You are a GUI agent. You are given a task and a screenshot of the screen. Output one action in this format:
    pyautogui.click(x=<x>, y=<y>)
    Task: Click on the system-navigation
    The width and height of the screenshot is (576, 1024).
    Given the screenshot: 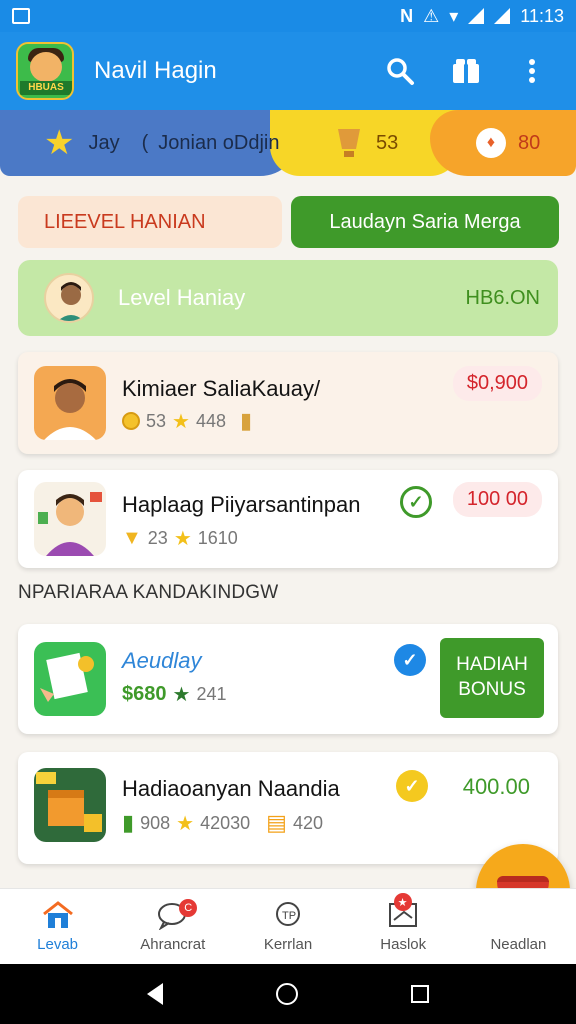 What is the action you would take?
    pyautogui.click(x=288, y=994)
    